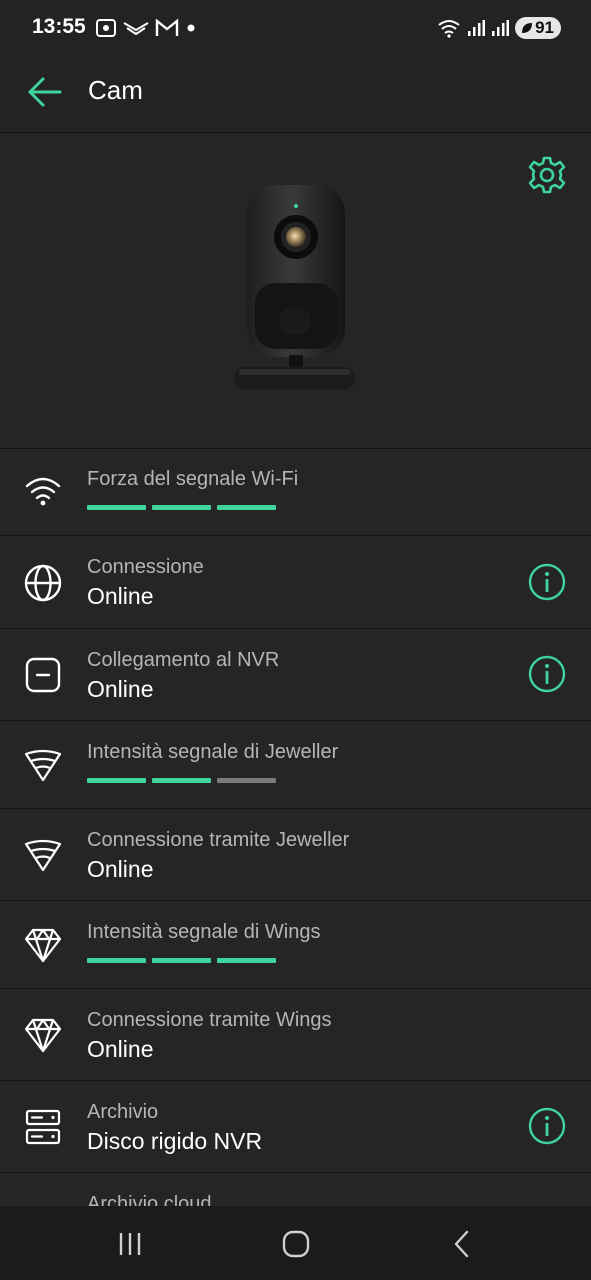 This screenshot has height=1280, width=591. Describe the element at coordinates (295, 1127) in the screenshot. I see `list-item-storage: Archivio Disco rigido NVR` at that location.